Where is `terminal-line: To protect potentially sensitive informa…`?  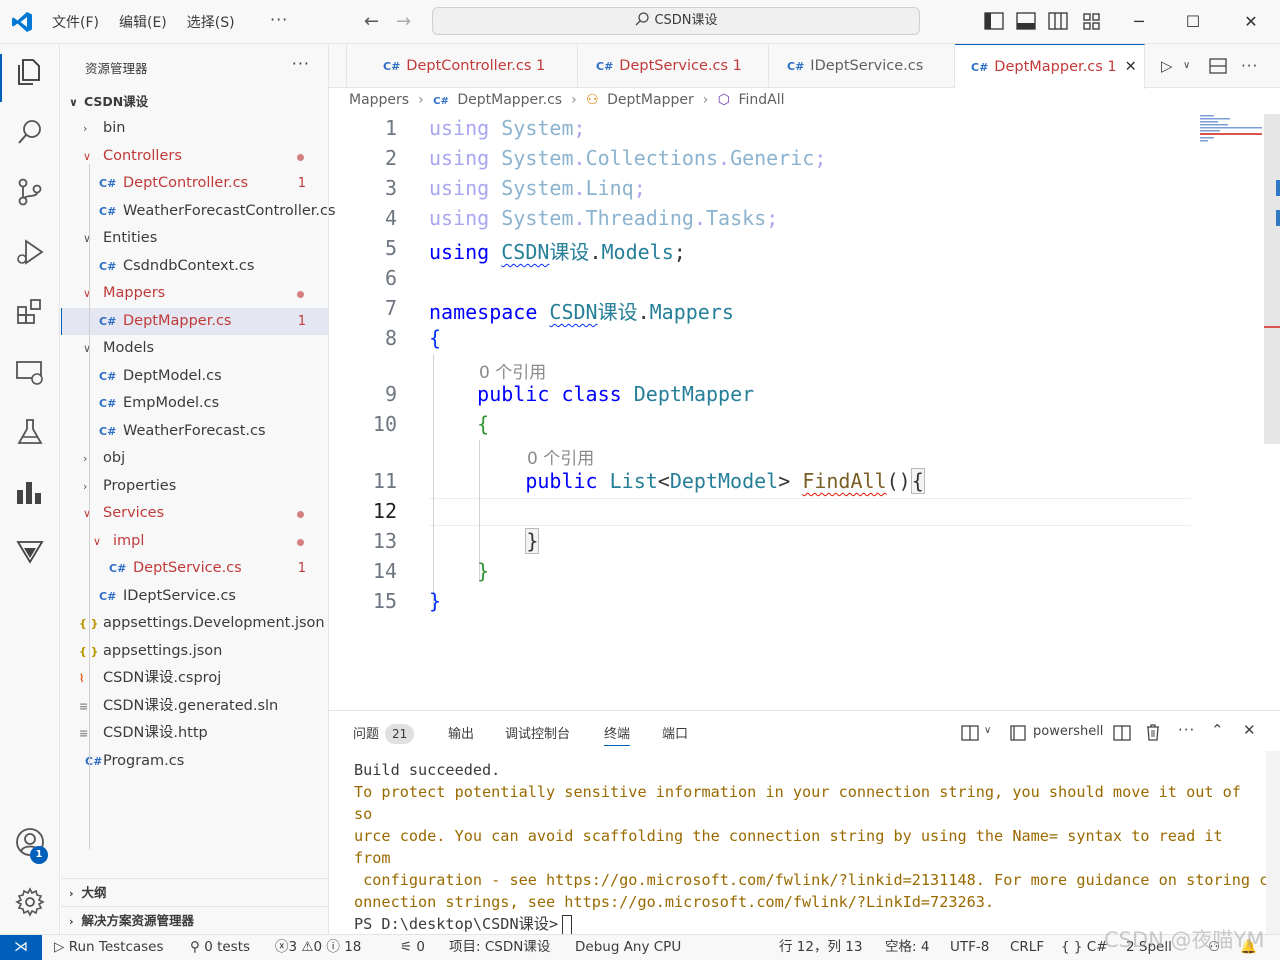
terminal-line: To protect potentially sensitive informa… is located at coordinates (797, 803).